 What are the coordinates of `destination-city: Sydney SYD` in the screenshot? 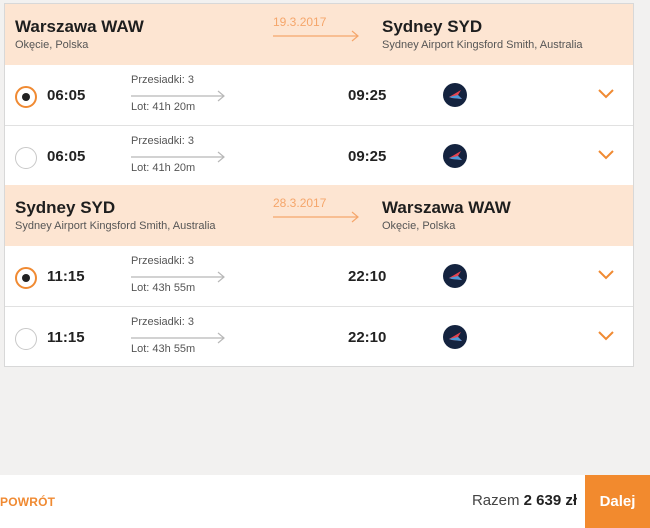 It's located at (432, 26).